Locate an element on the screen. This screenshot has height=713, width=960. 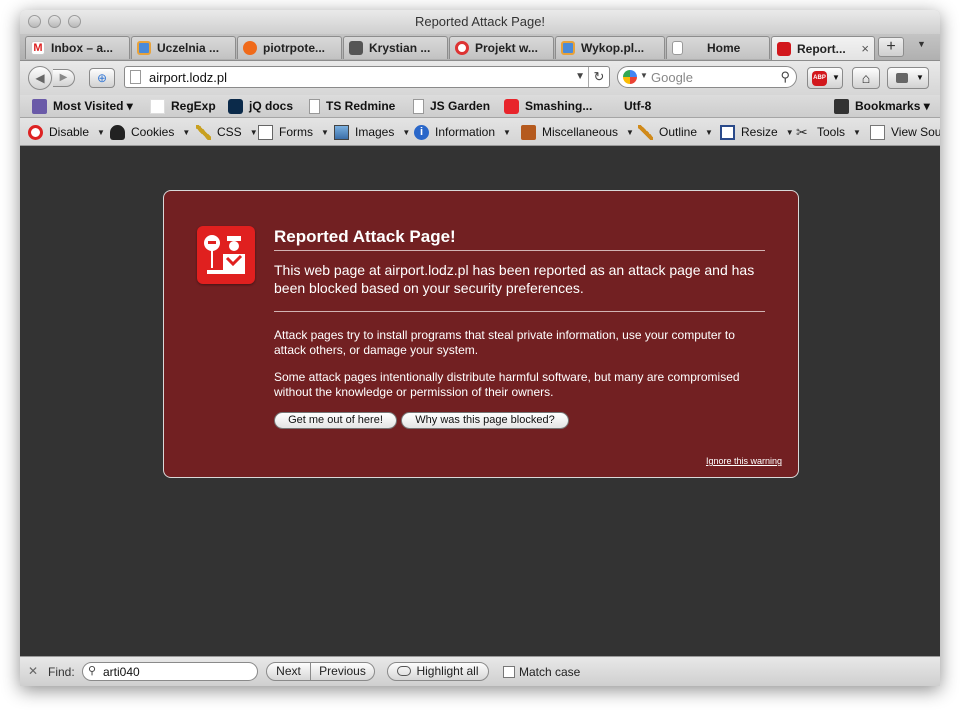
why-blocked-button: Why was this page blocked? is located at coordinates (485, 420).